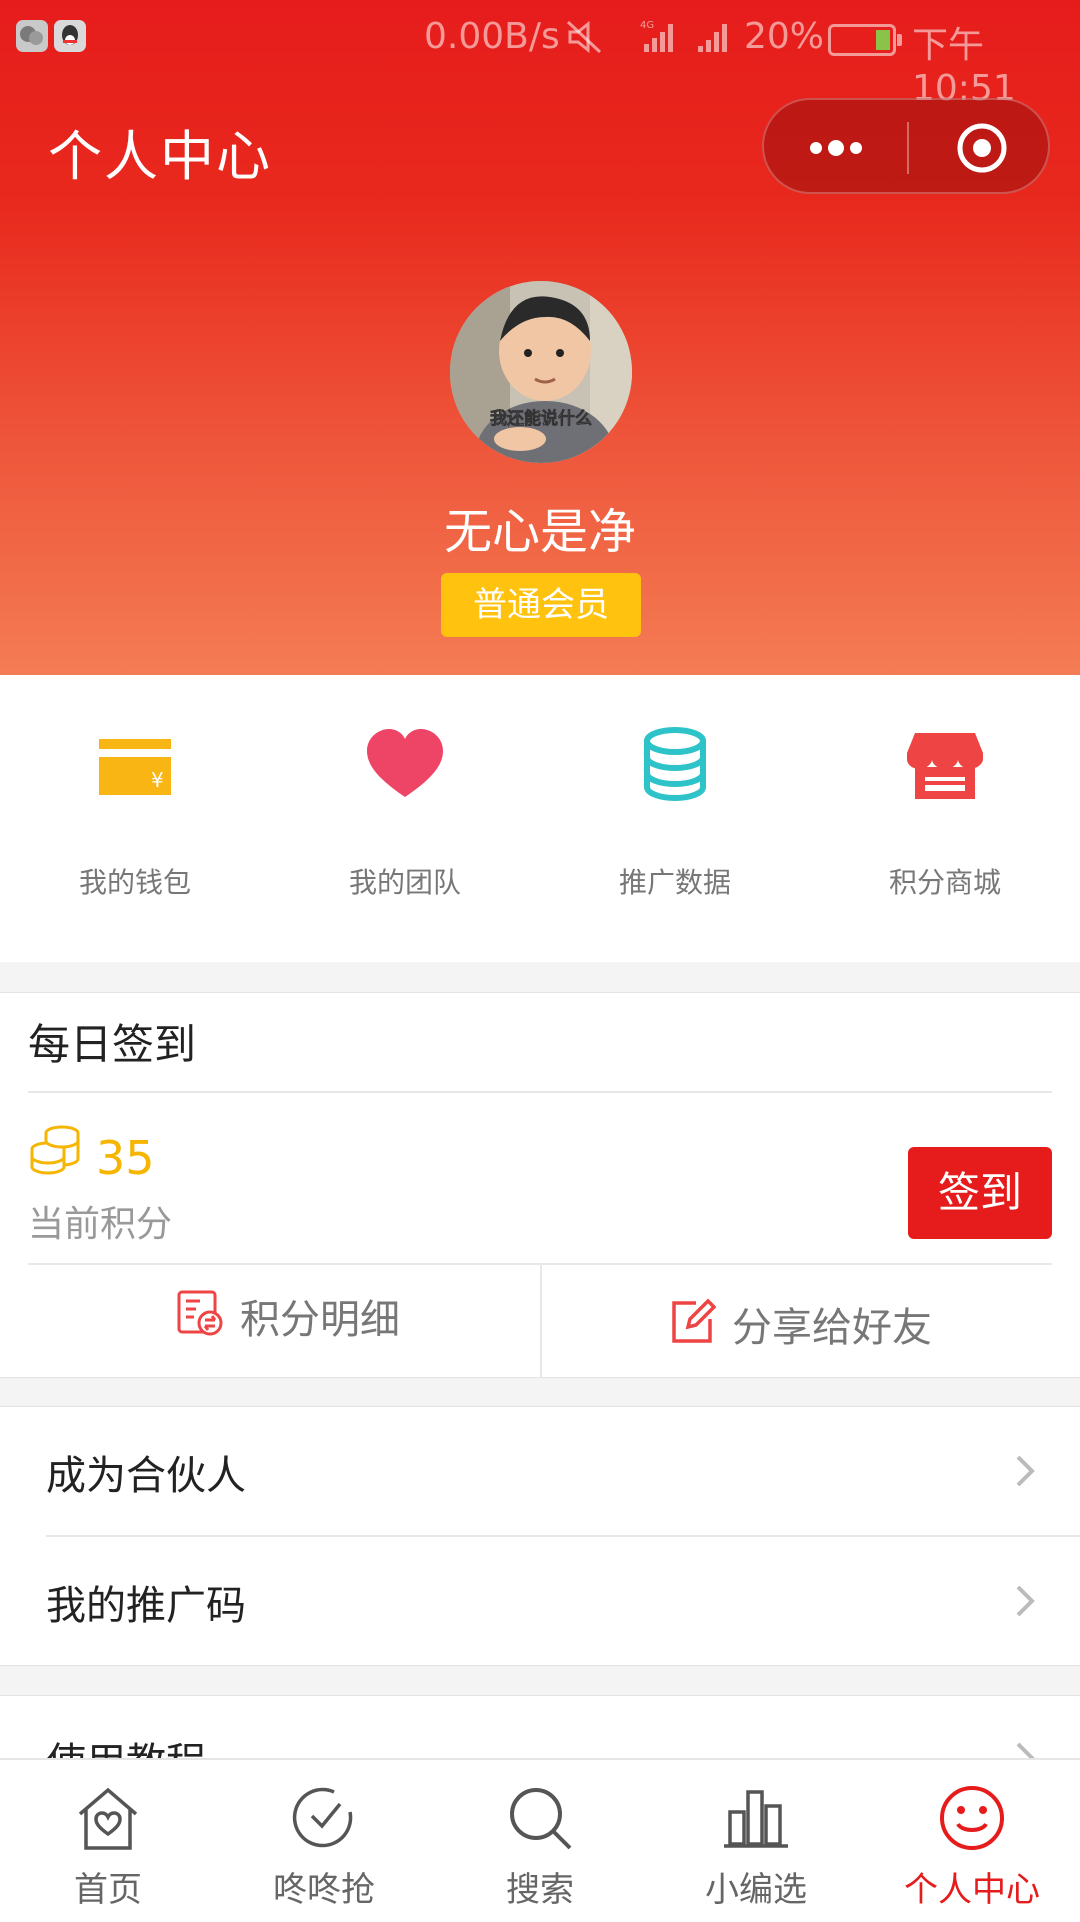  What do you see at coordinates (146, 1606) in the screenshot?
I see `list-item-label: 我的推广码` at bounding box center [146, 1606].